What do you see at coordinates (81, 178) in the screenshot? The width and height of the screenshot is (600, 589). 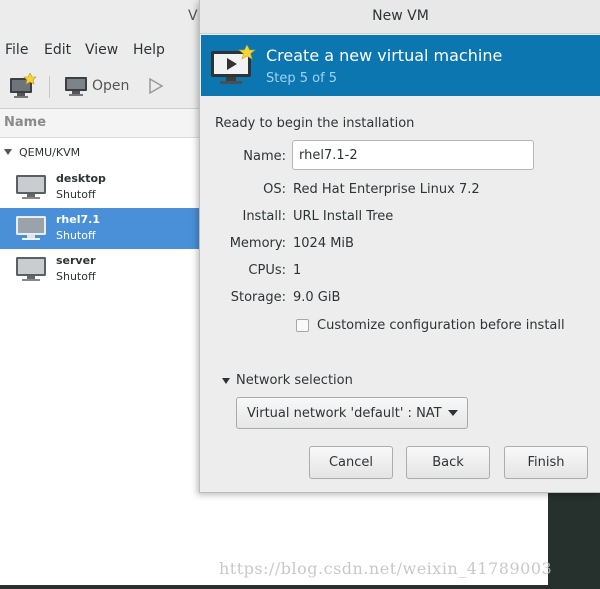 I see `vm-name: desktop` at bounding box center [81, 178].